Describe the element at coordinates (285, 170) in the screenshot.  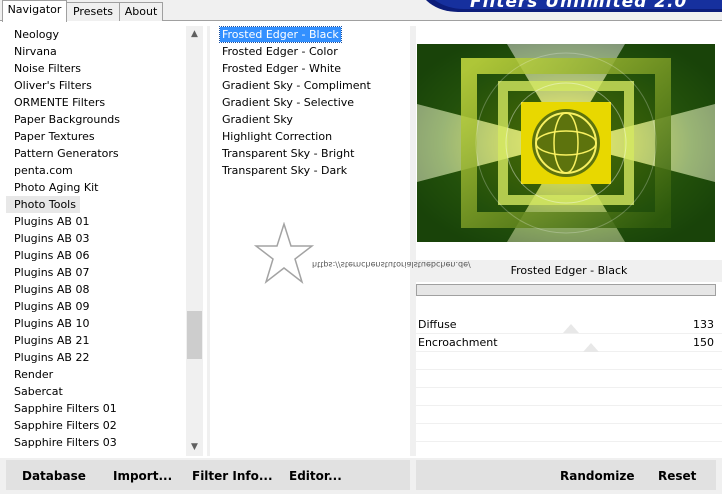
I see `filter-item-label: Transparent Sky - Dark` at that location.